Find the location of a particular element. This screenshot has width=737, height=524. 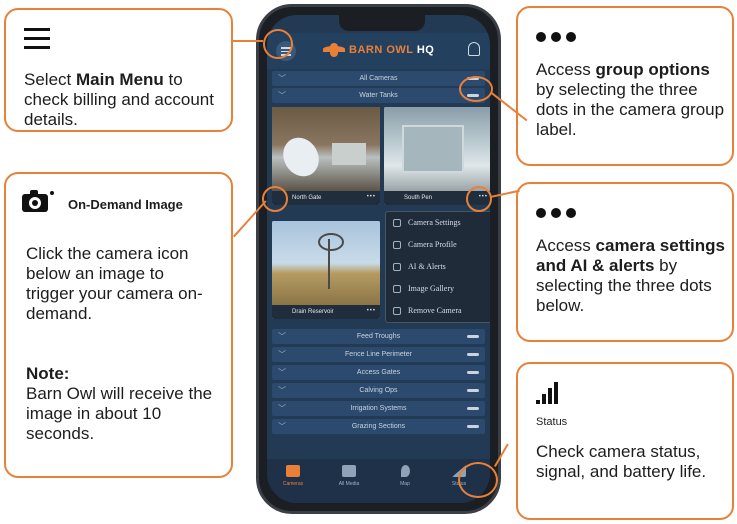

group-bar: ﹀ Feed Troughs is located at coordinates (378, 336).